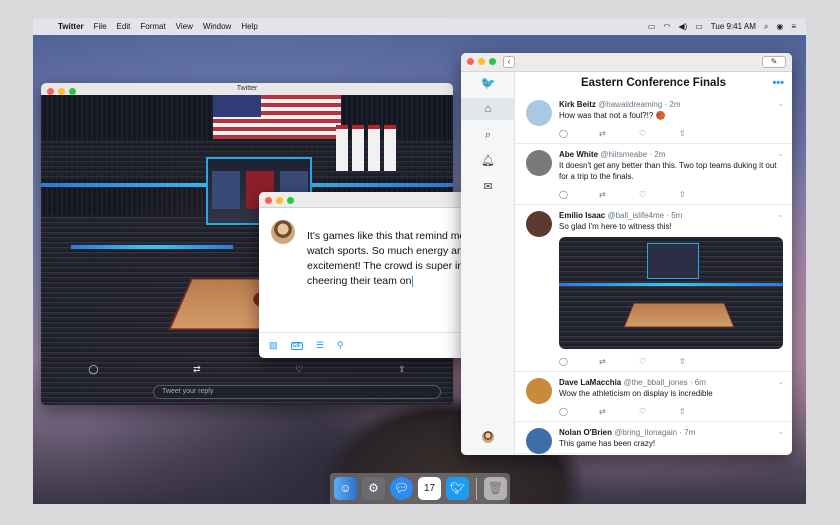  What do you see at coordinates (582, 215) in the screenshot?
I see `tweet-author: Emilio Isaac` at bounding box center [582, 215].